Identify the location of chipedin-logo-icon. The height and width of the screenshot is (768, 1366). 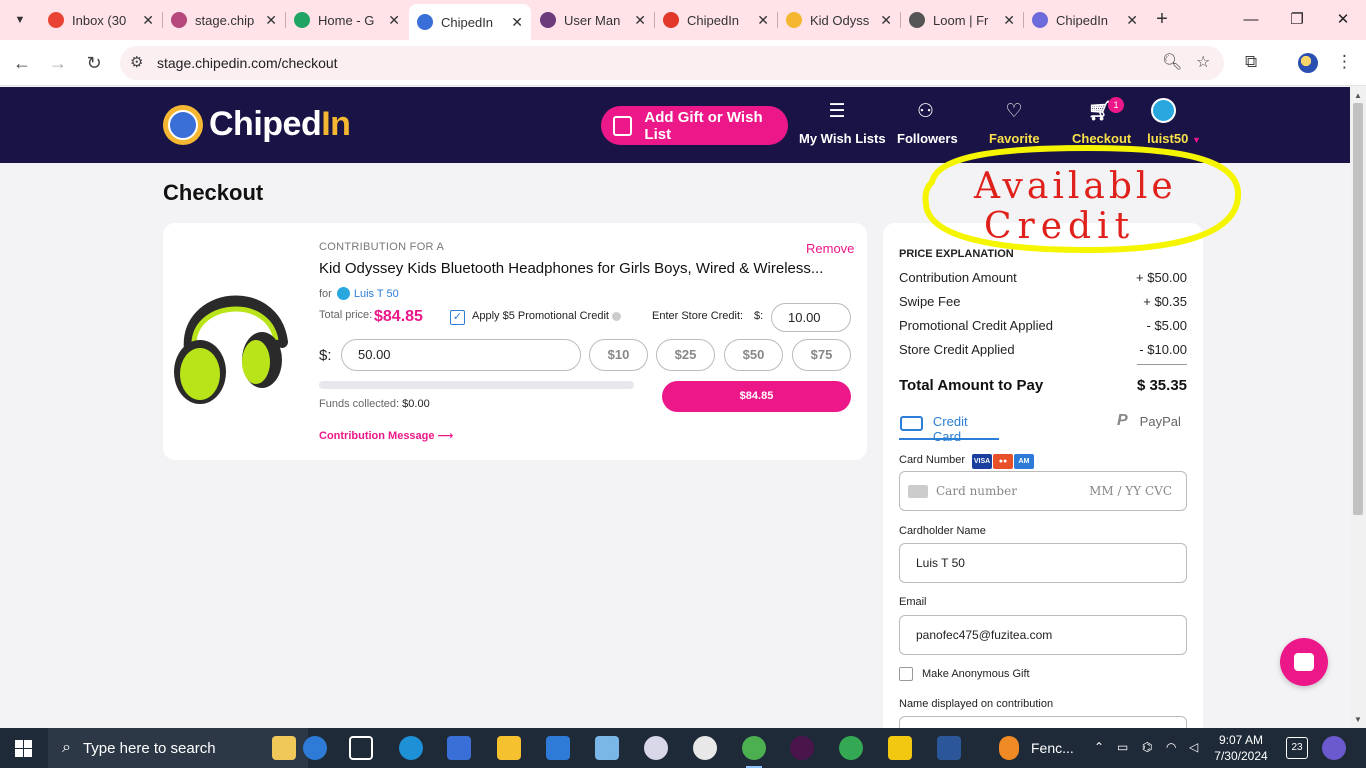
(183, 125).